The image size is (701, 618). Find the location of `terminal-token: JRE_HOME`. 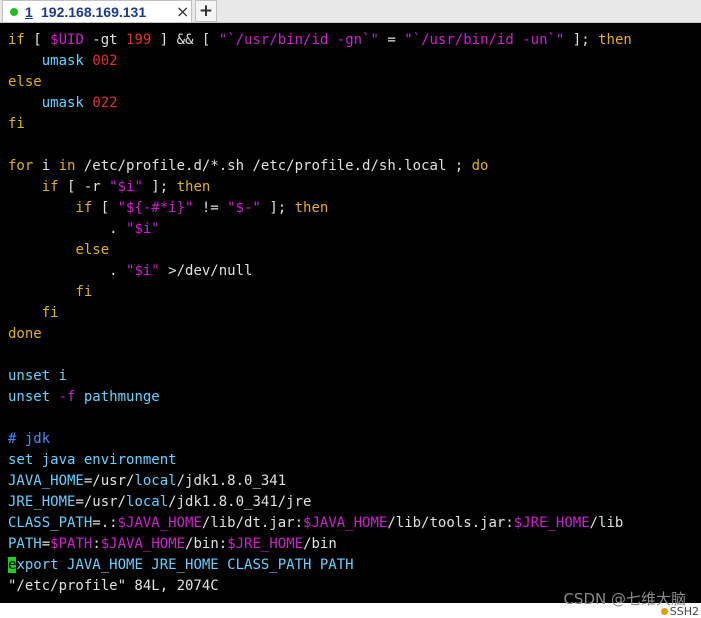

terminal-token: JRE_HOME is located at coordinates (42, 502).